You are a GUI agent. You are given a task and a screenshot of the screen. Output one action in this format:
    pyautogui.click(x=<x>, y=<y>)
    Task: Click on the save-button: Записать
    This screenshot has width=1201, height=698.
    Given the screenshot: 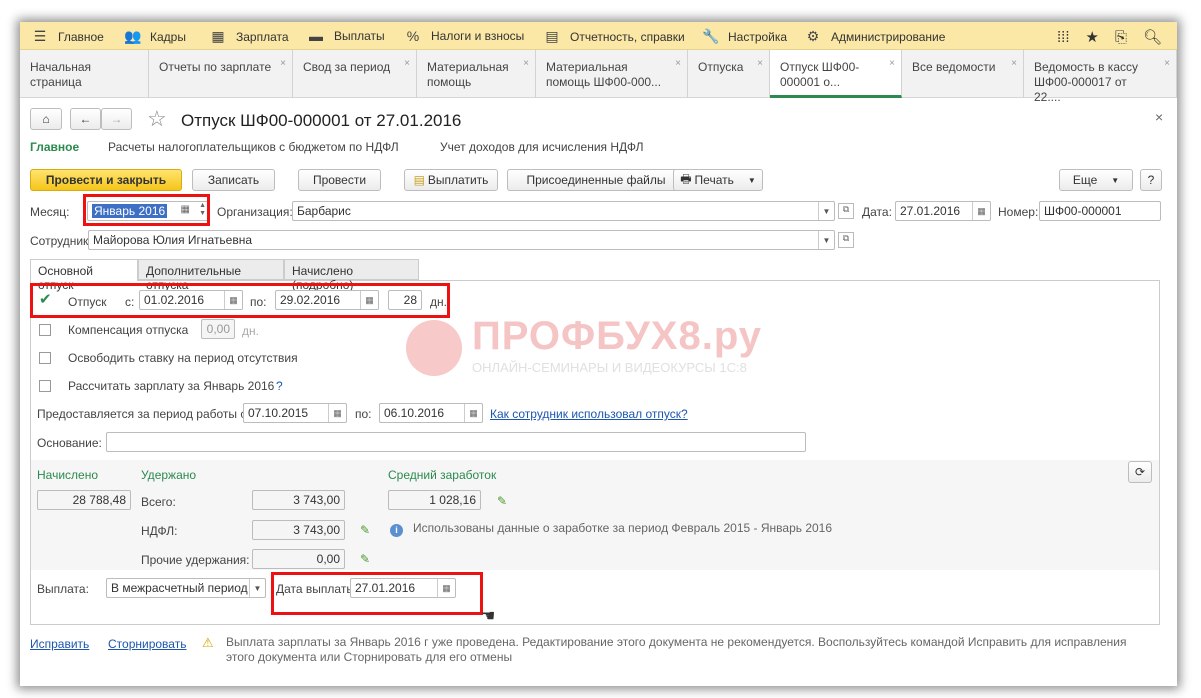 What is the action you would take?
    pyautogui.click(x=233, y=180)
    